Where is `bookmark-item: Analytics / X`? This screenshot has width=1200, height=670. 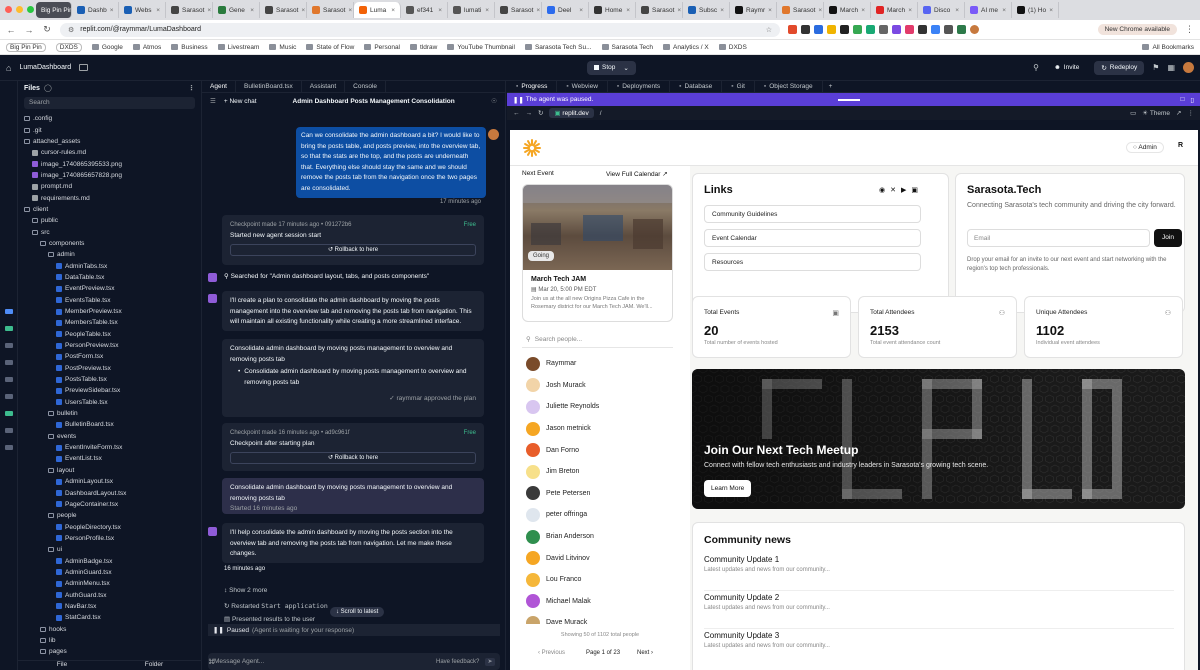
bookmark-item: Analytics / X is located at coordinates (685, 47).